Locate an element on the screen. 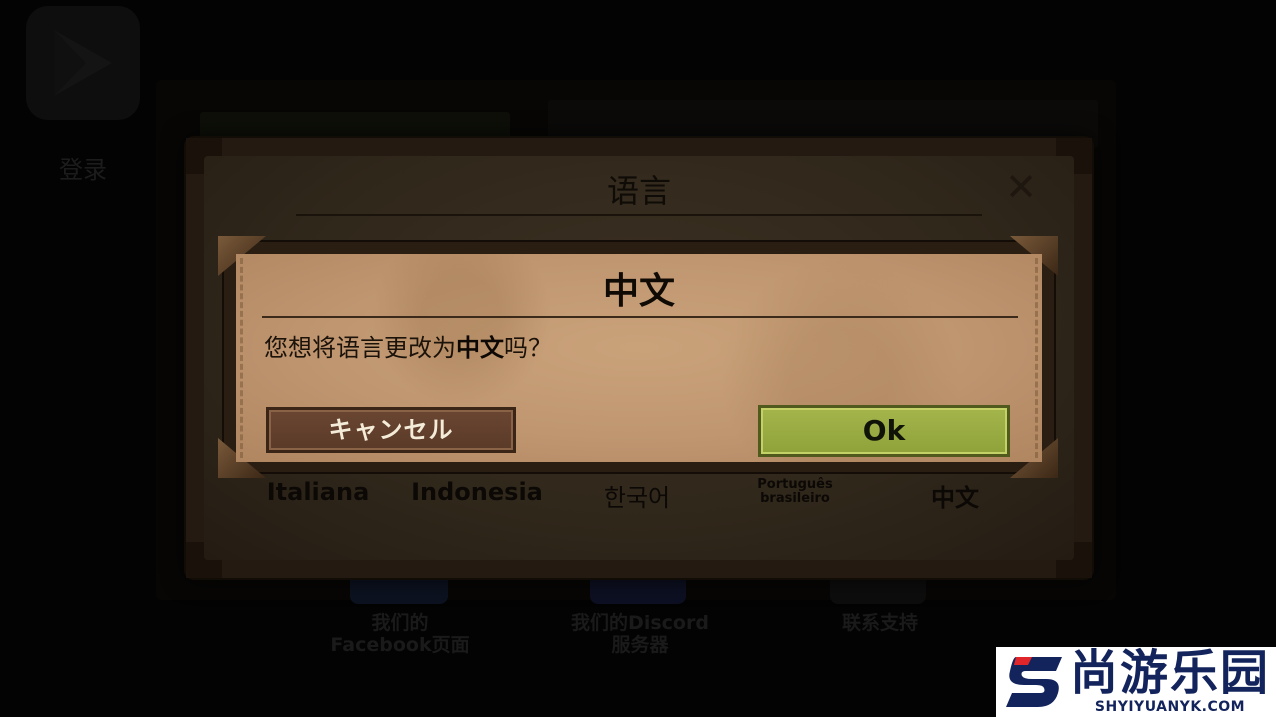 This screenshot has height=717, width=1276. language-option-portuguese: Português brasileiro is located at coordinates (795, 492).